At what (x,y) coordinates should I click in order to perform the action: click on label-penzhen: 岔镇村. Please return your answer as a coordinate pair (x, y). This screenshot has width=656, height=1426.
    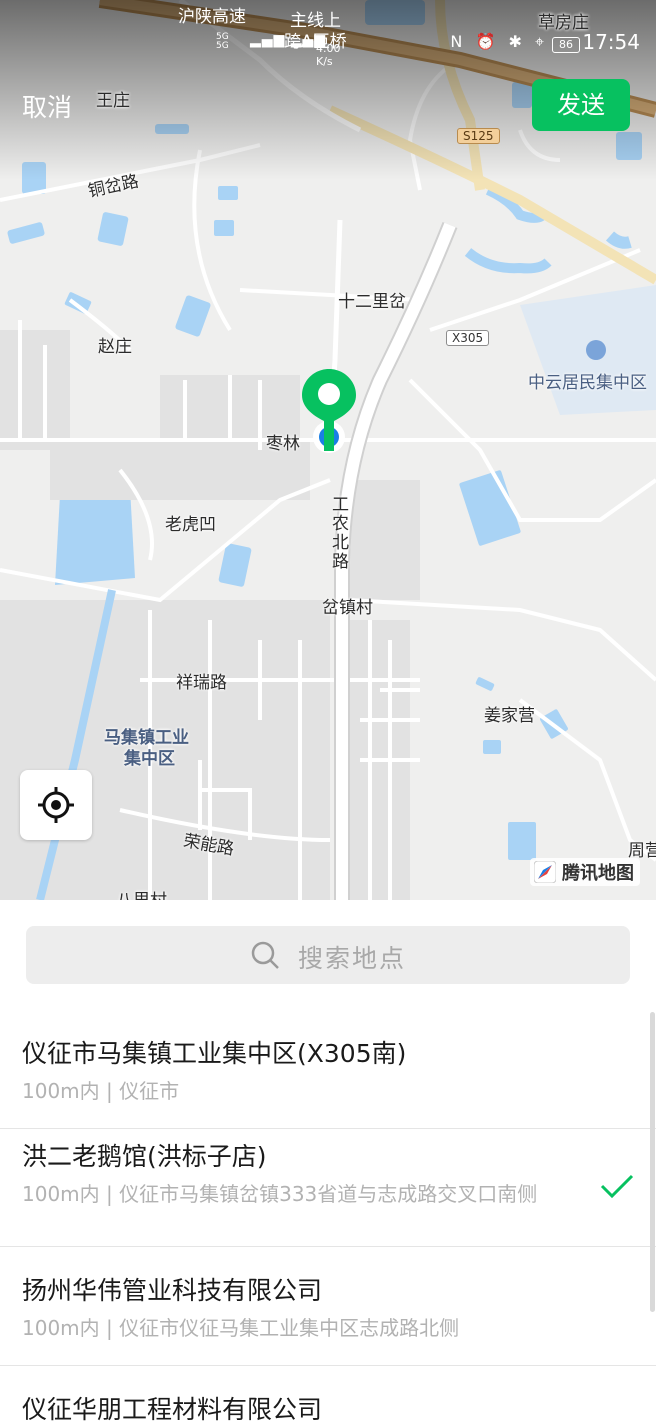
    Looking at the image, I should click on (347, 608).